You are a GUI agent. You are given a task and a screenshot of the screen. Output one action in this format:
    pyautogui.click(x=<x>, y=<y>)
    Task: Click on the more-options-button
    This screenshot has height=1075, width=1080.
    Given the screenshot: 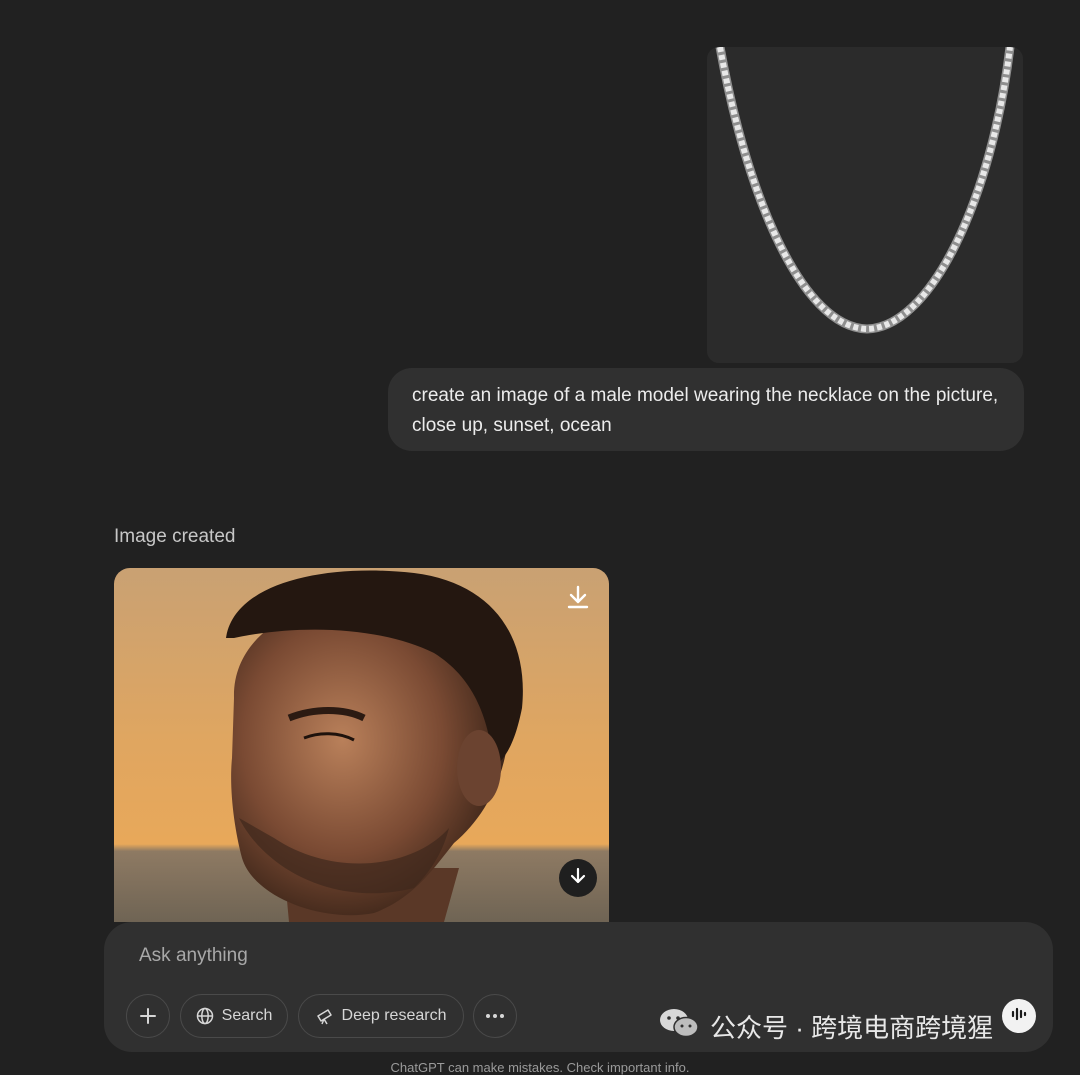 What is the action you would take?
    pyautogui.click(x=495, y=1016)
    